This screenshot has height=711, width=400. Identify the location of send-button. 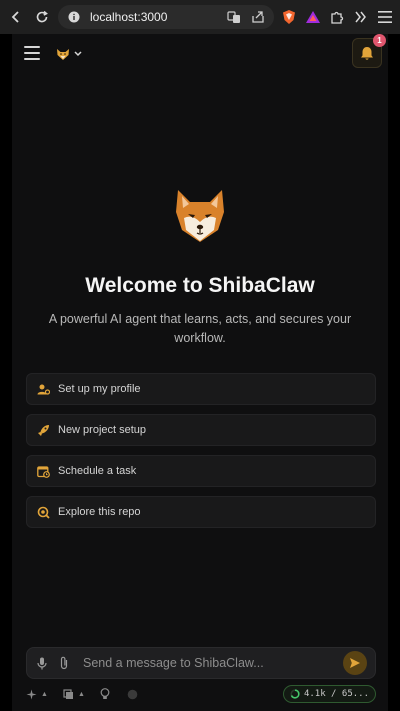
(355, 663).